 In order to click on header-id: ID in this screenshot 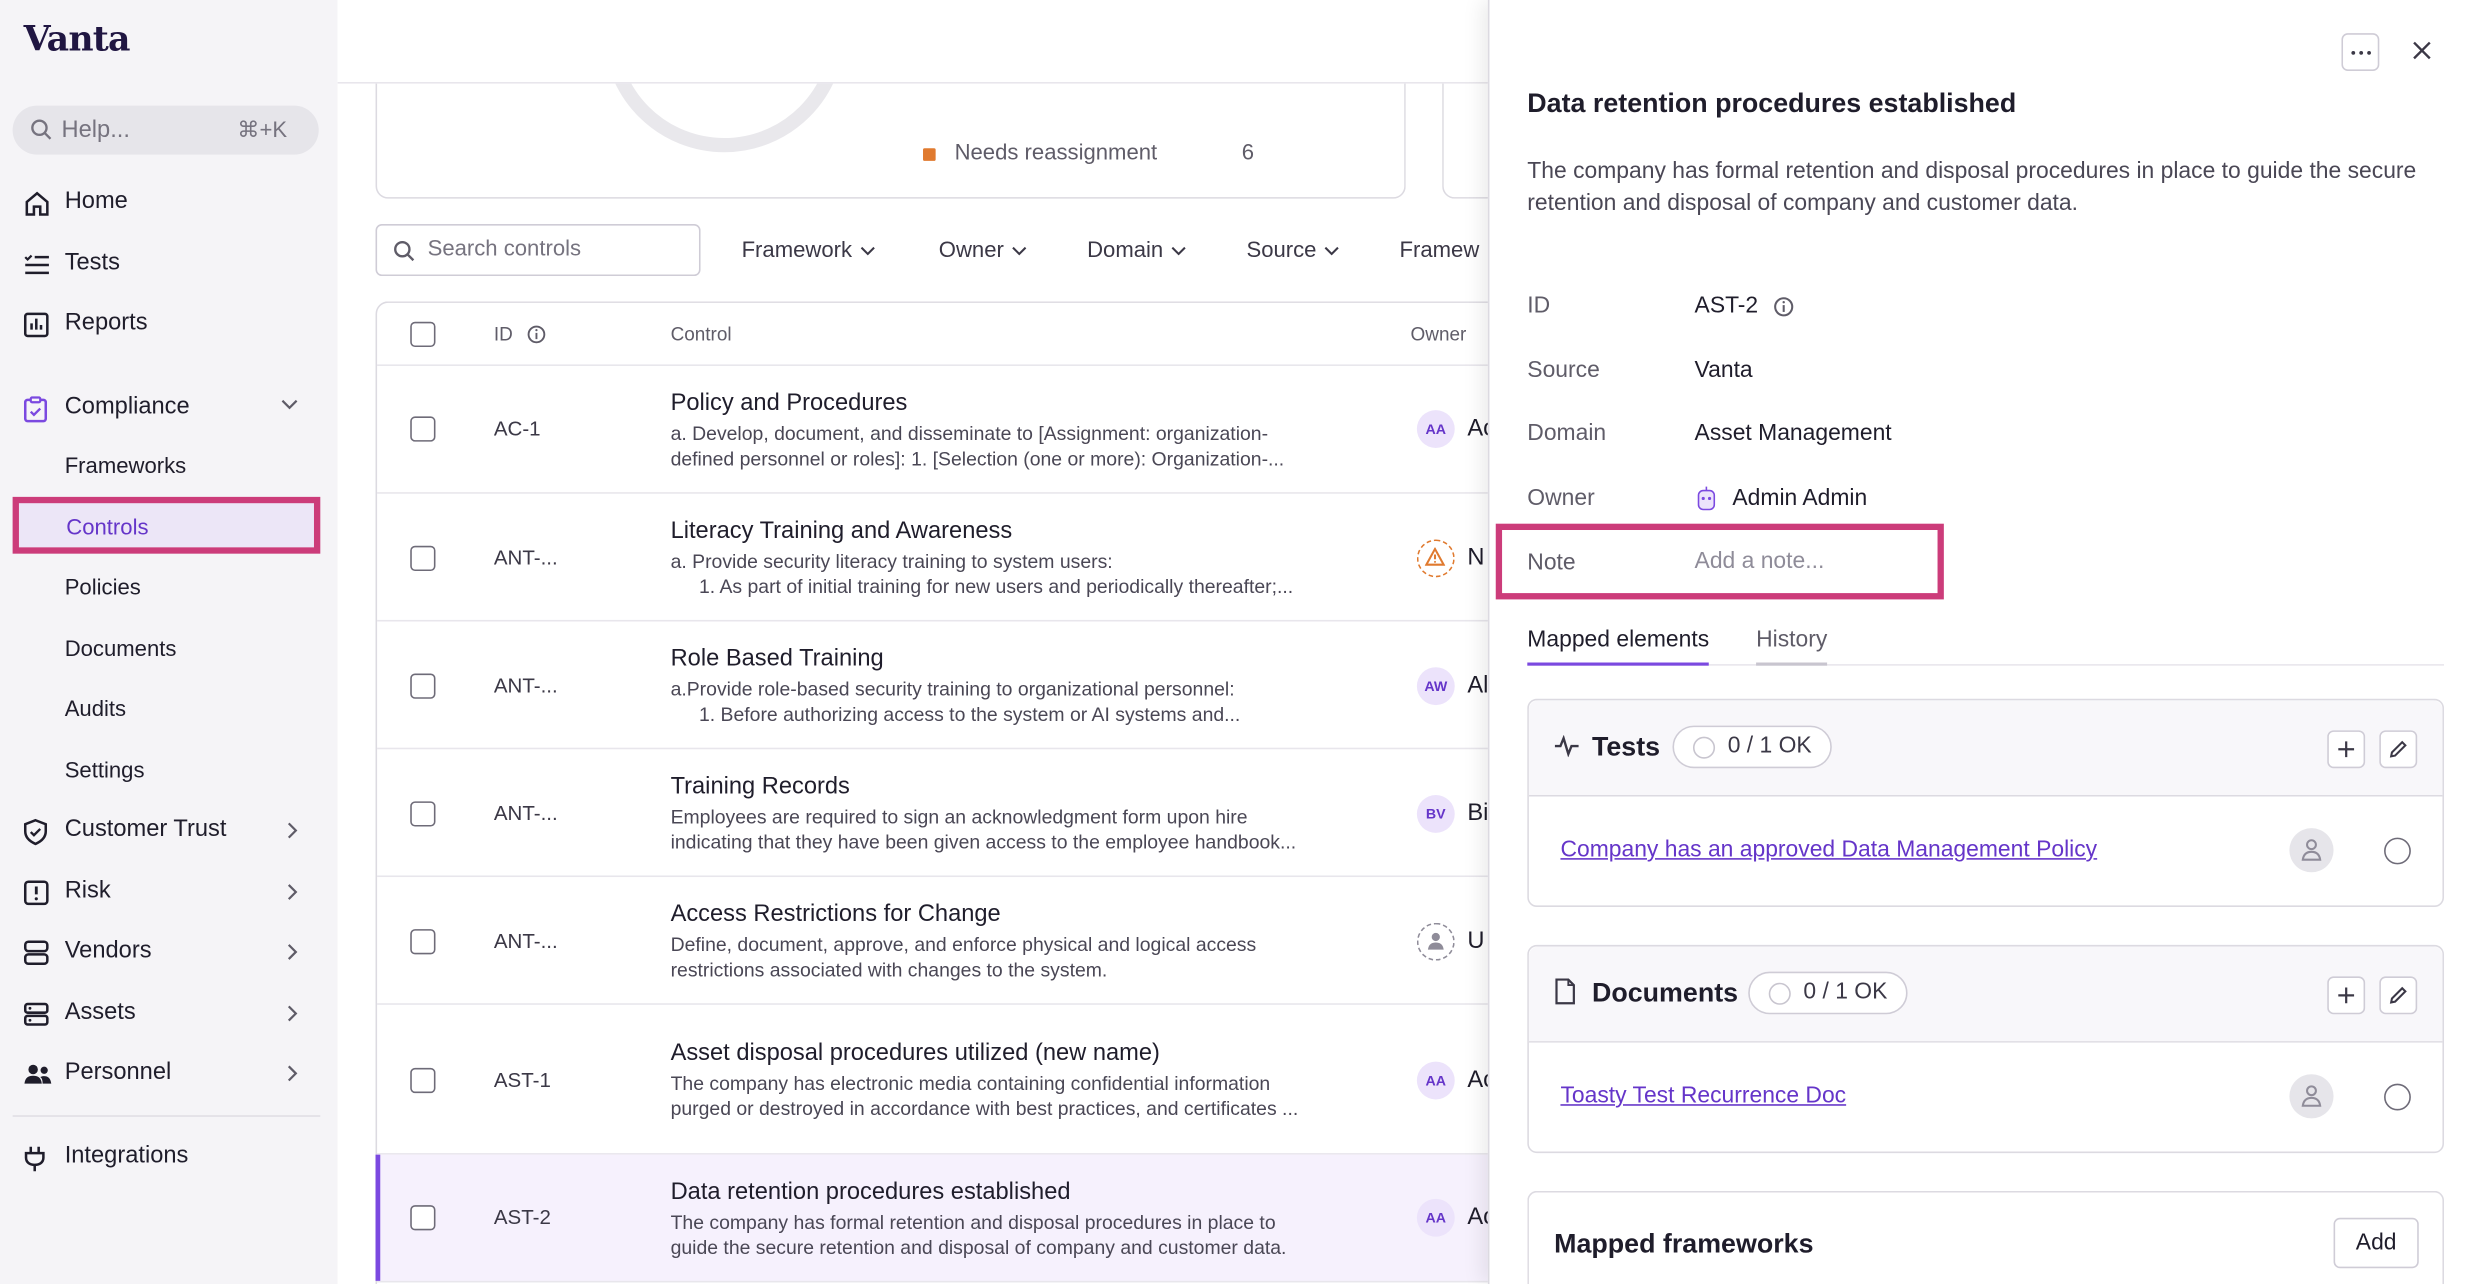, I will do `click(503, 334)`.